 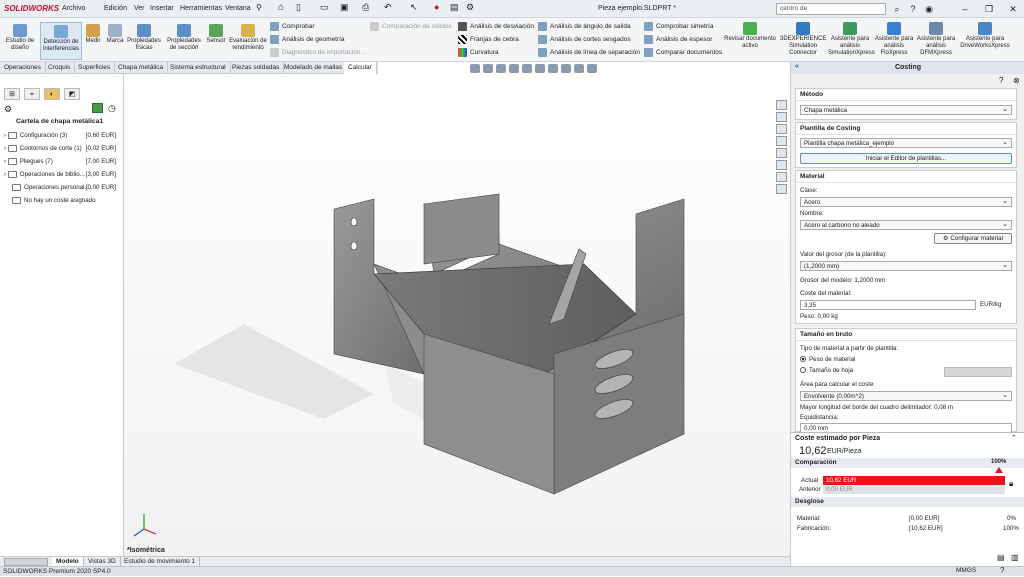 What do you see at coordinates (488, 68) in the screenshot?
I see `zoom-area-icon` at bounding box center [488, 68].